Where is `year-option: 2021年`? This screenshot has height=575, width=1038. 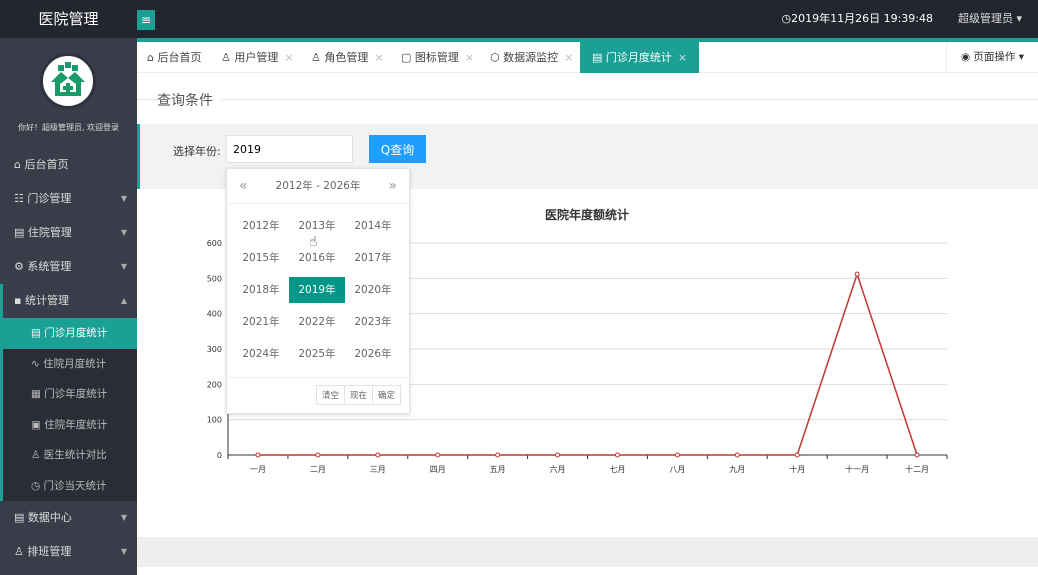
year-option: 2021年 is located at coordinates (261, 322).